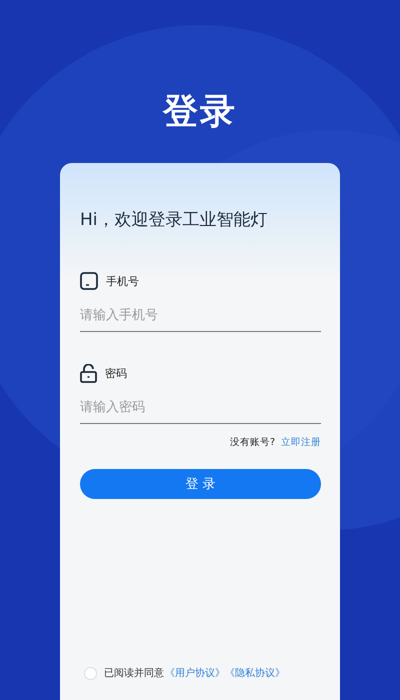  What do you see at coordinates (116, 373) in the screenshot?
I see `field-label: 密码` at bounding box center [116, 373].